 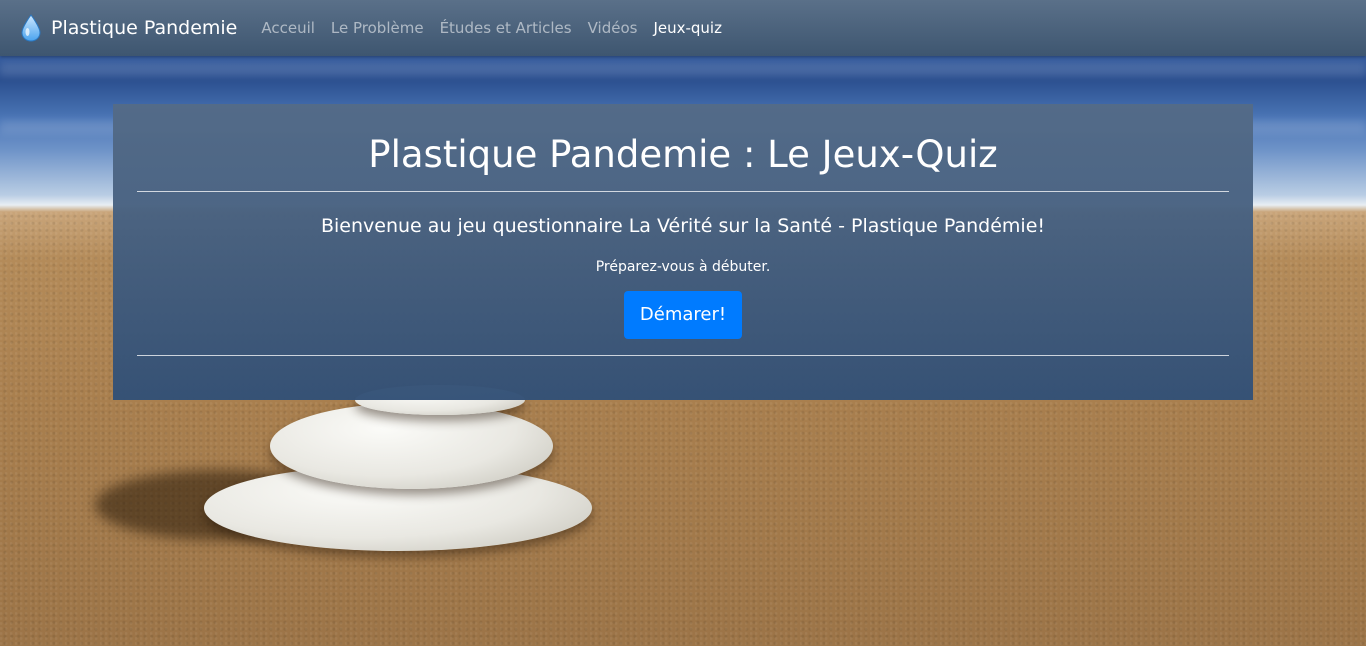 What do you see at coordinates (377, 28) in the screenshot?
I see `nav-link-le-probleme: Le Problème` at bounding box center [377, 28].